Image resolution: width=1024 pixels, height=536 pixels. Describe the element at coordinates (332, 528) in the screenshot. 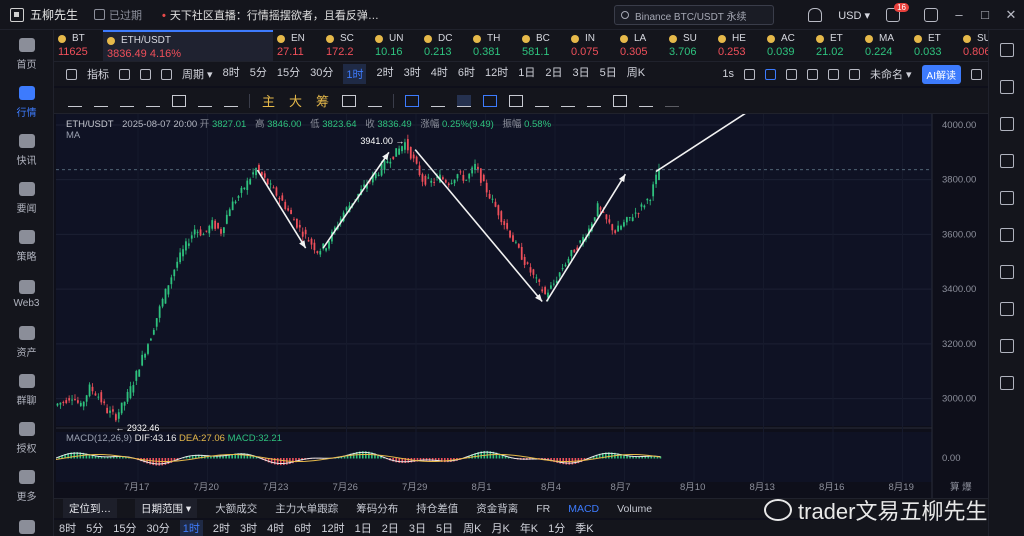

I see `bottom-timeframe-9: 12时` at that location.